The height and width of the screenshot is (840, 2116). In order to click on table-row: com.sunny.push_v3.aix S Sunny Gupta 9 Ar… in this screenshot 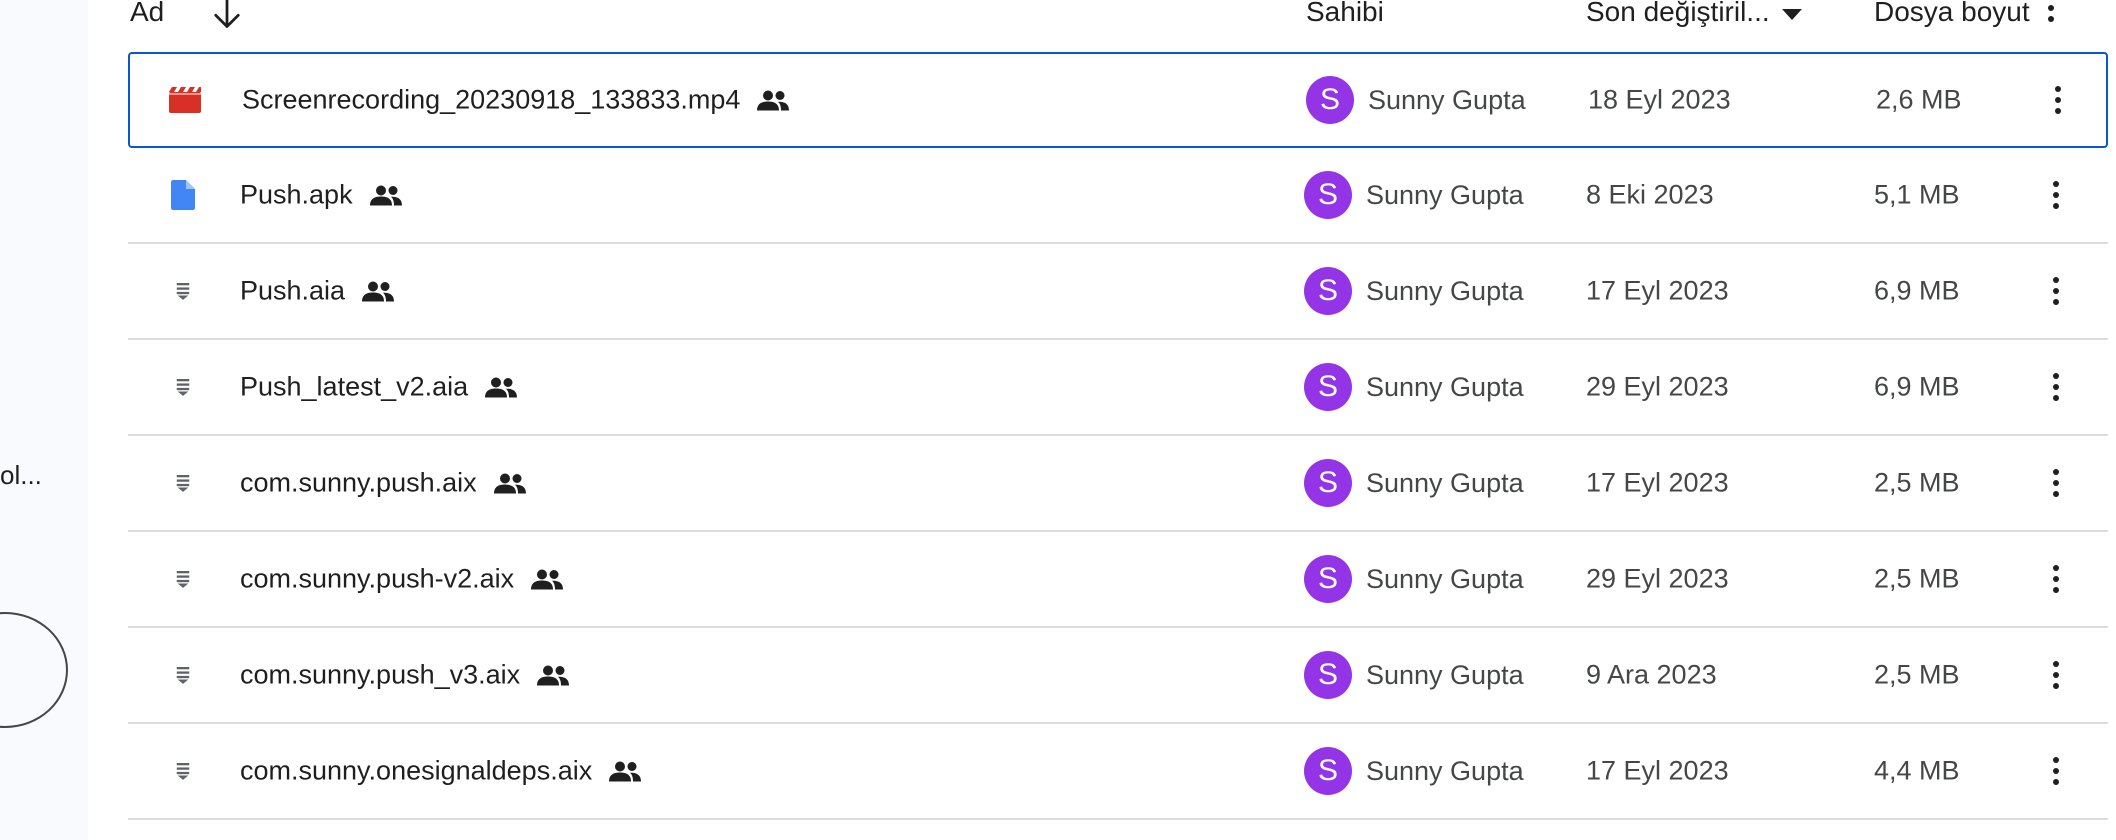, I will do `click(1118, 676)`.